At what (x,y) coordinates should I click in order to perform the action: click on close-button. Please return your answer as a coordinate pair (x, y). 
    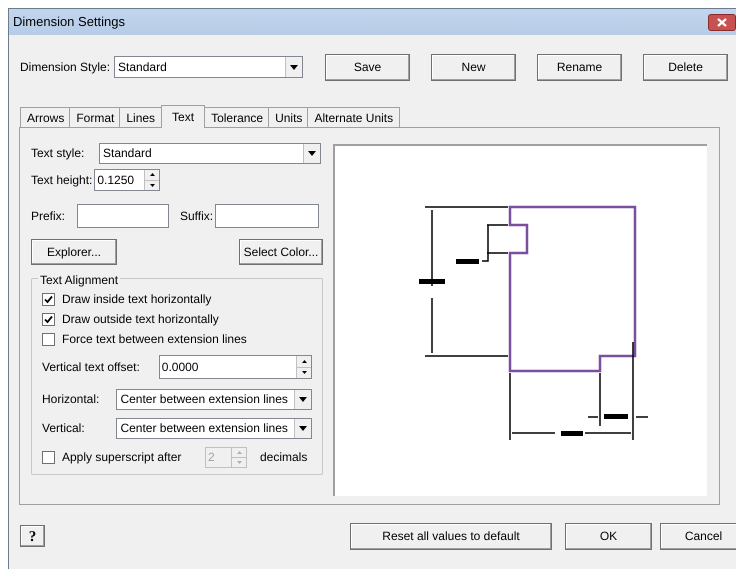
    Looking at the image, I should click on (722, 22).